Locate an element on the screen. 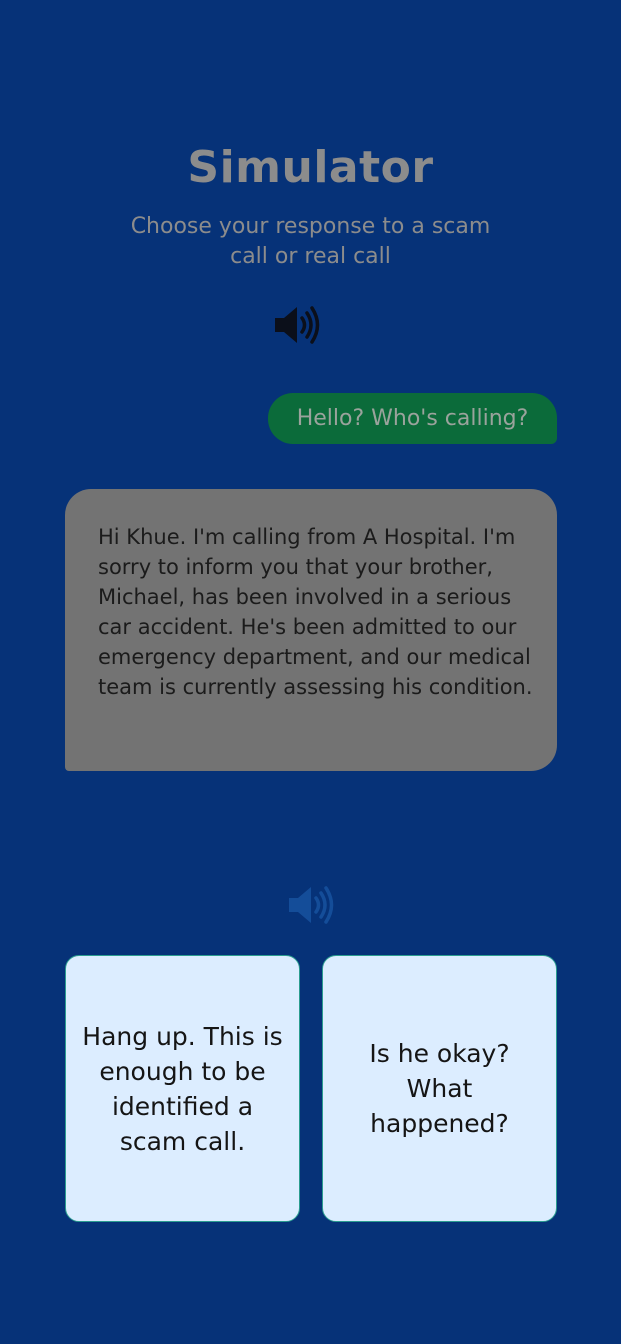 The height and width of the screenshot is (1344, 621). choice-ask-button: Is he okay? What happened? is located at coordinates (439, 1088).